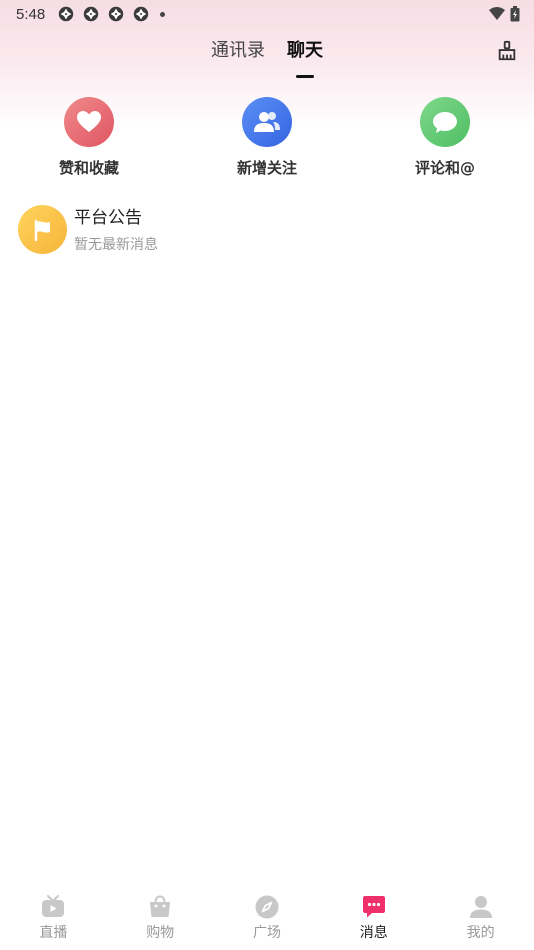 Image resolution: width=534 pixels, height=950 pixels. I want to click on nav-label-profile: 我的, so click(480, 933).